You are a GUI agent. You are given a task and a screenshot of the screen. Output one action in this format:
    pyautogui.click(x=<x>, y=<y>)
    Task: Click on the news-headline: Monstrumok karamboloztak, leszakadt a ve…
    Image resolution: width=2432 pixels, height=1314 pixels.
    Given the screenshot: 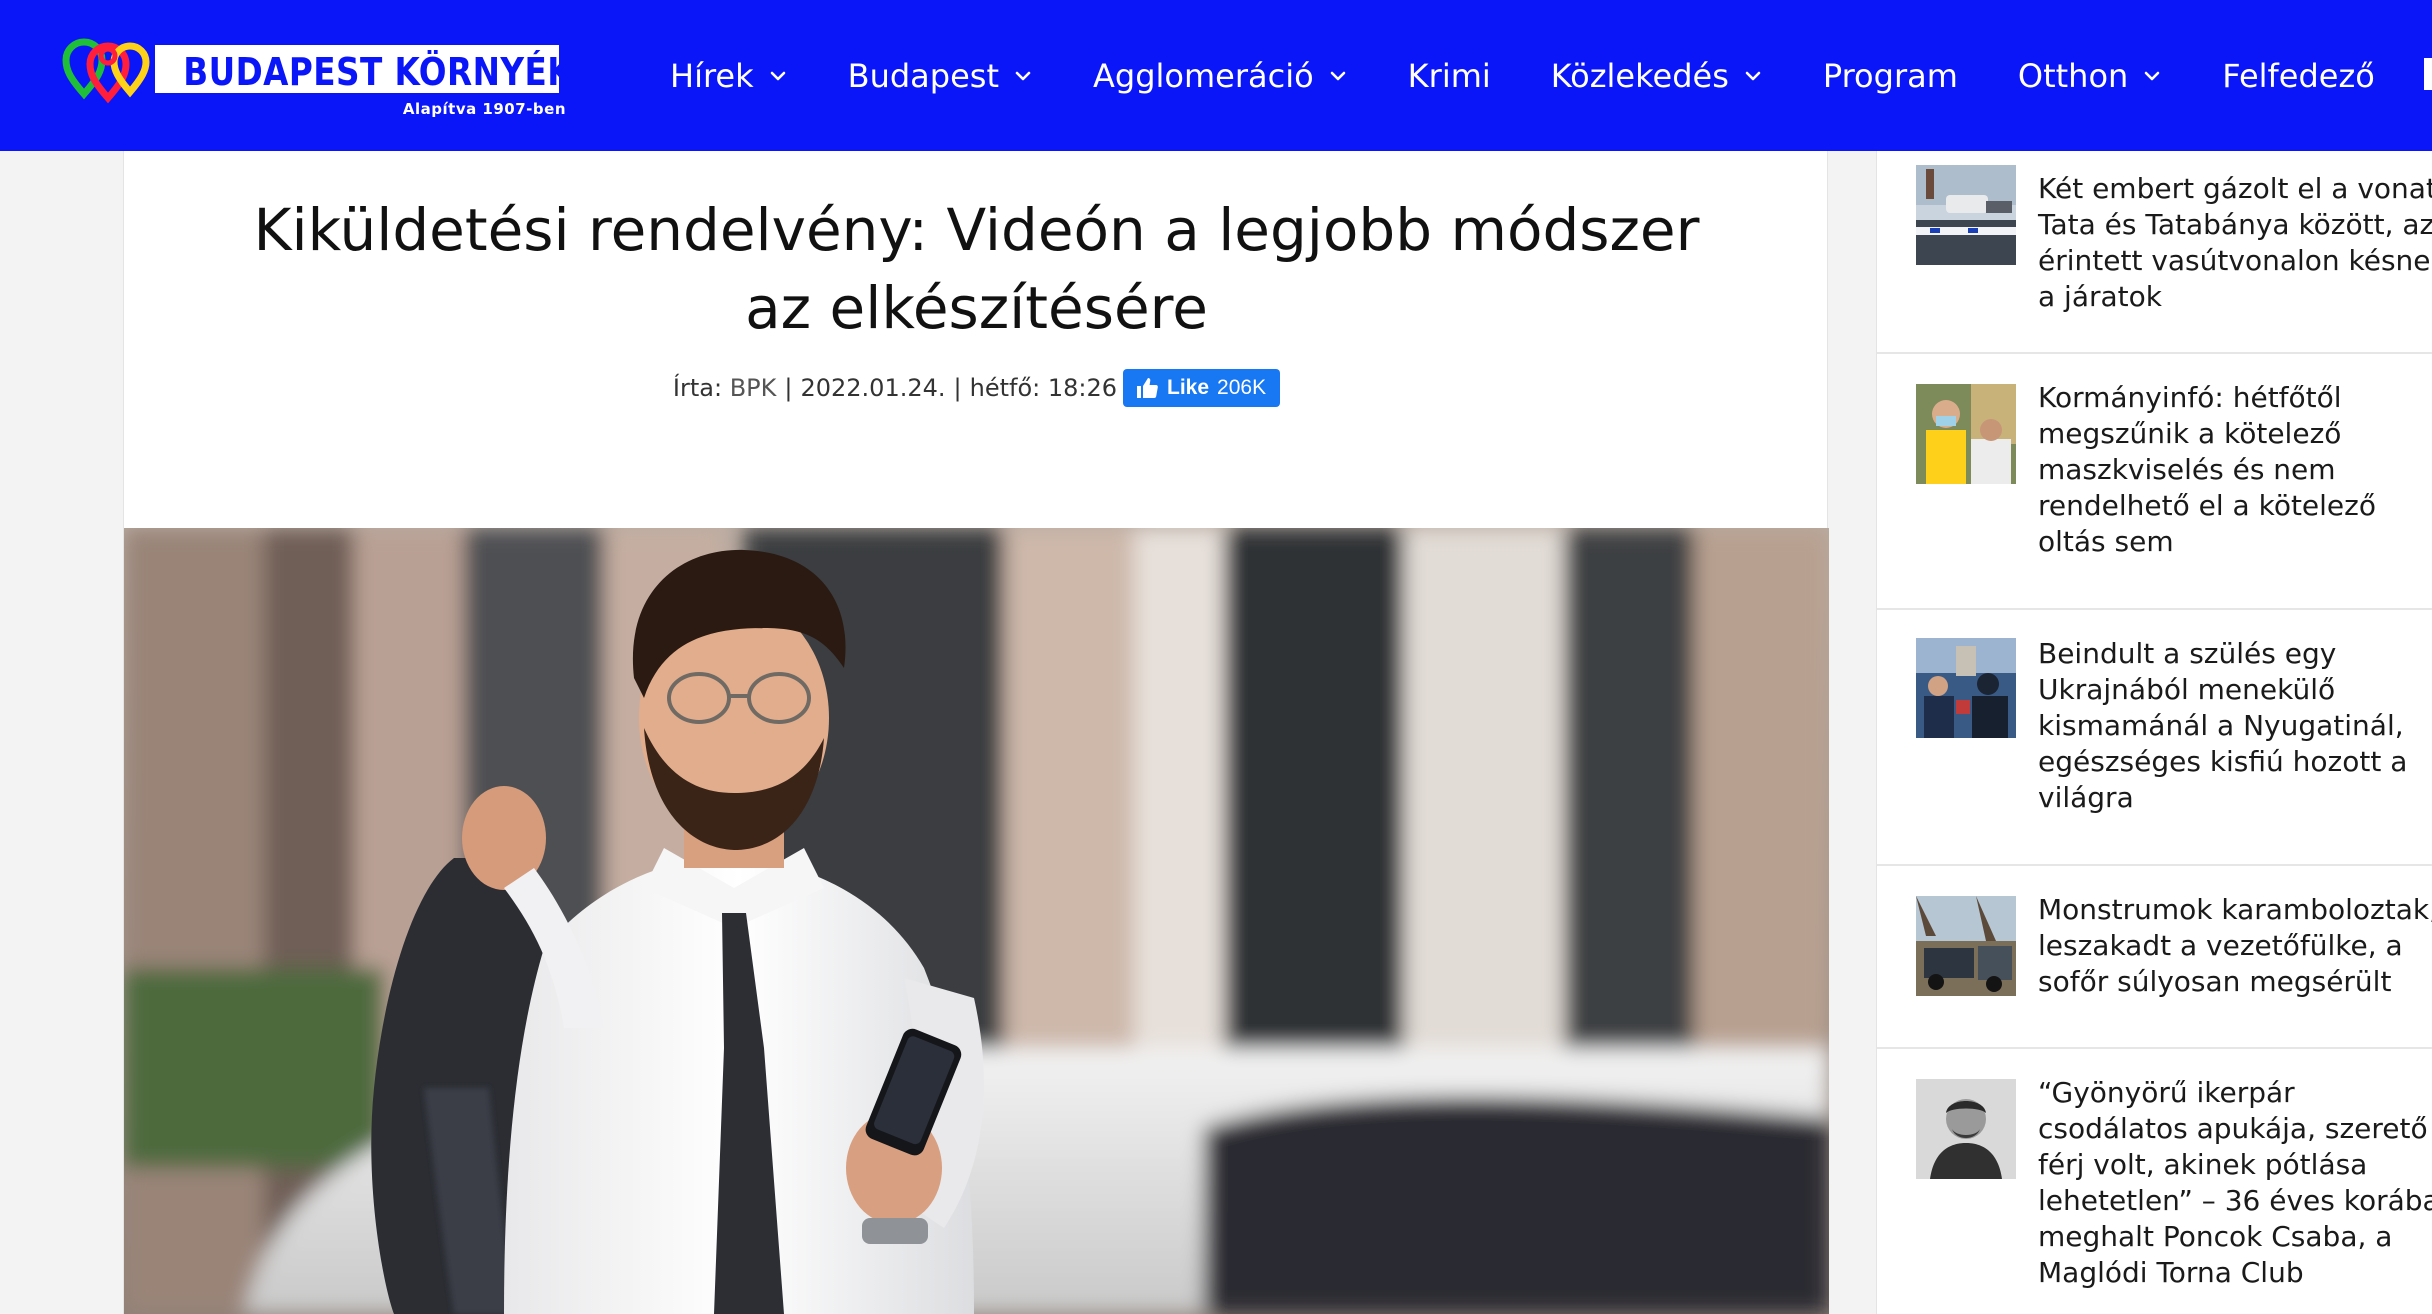 What is the action you would take?
    pyautogui.click(x=2235, y=946)
    